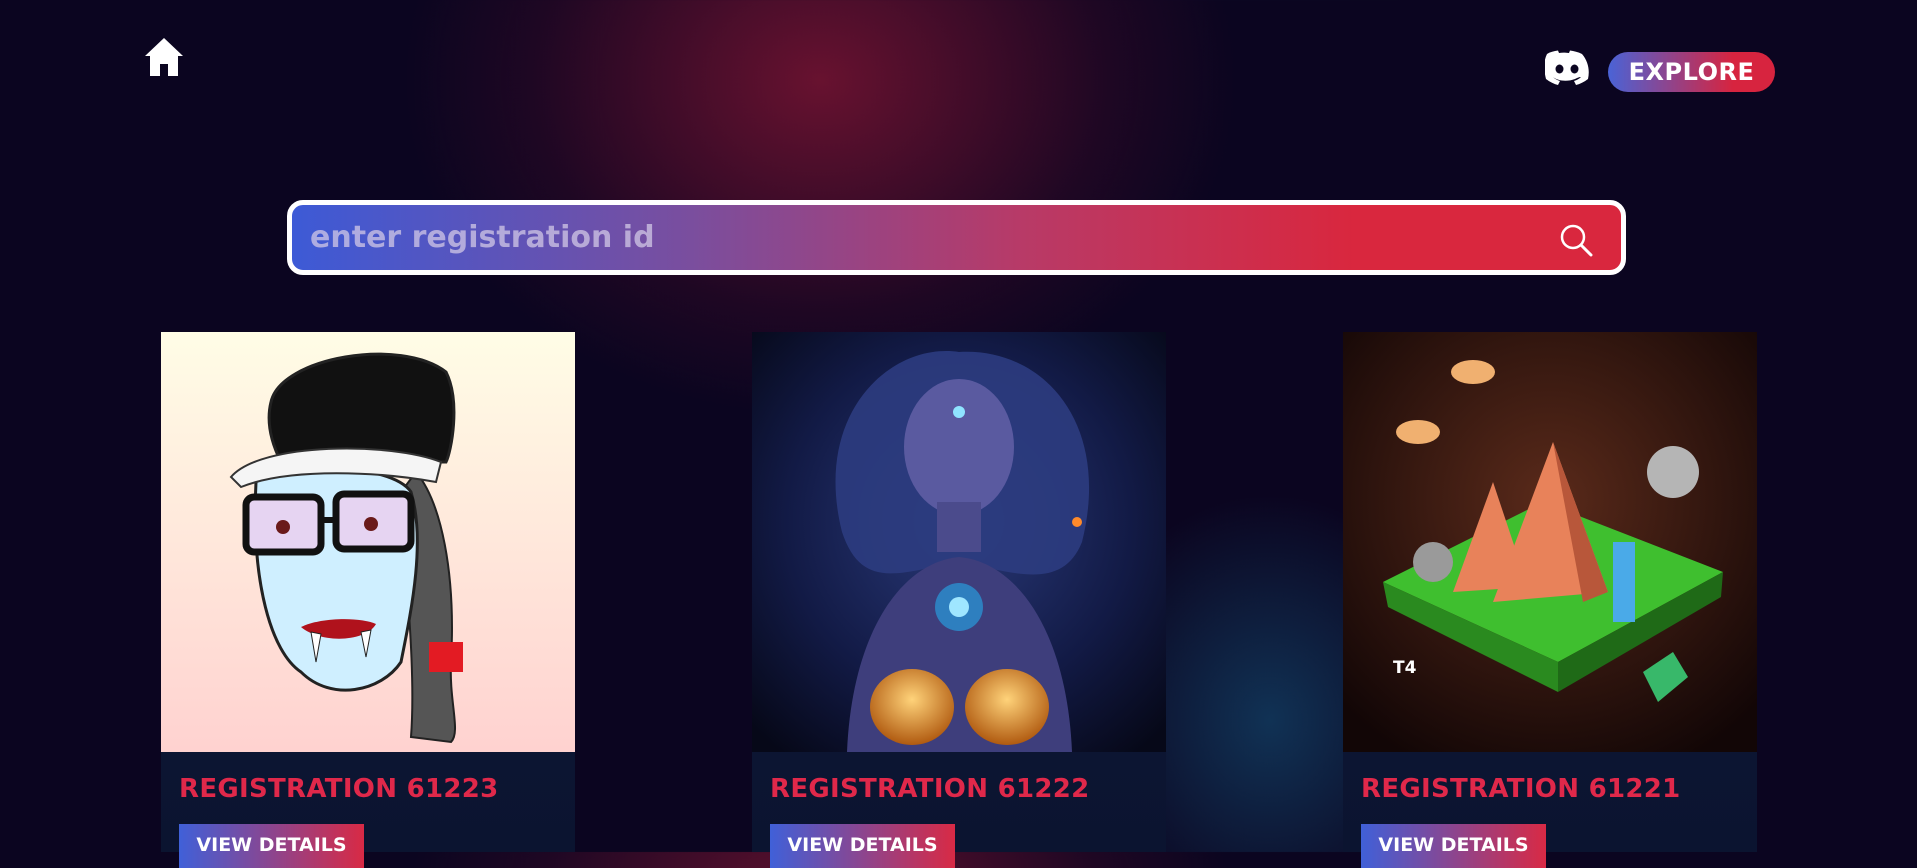  I want to click on registration-card: REGISTRATION 61222 VIEW DETAILS, so click(959, 600).